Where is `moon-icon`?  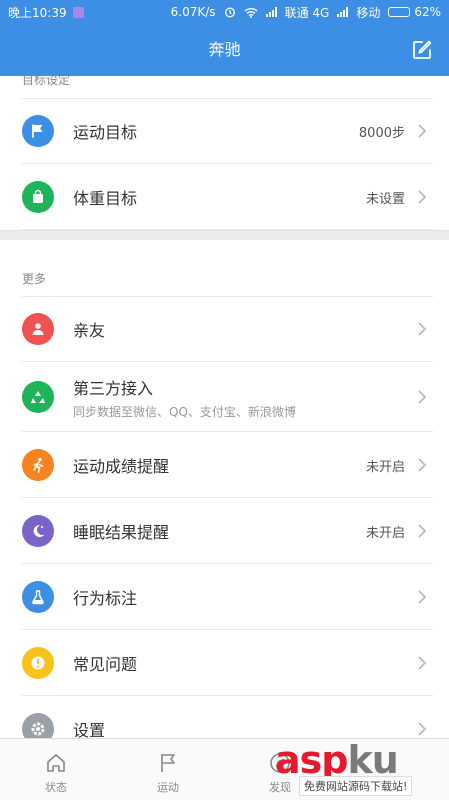
moon-icon is located at coordinates (38, 531).